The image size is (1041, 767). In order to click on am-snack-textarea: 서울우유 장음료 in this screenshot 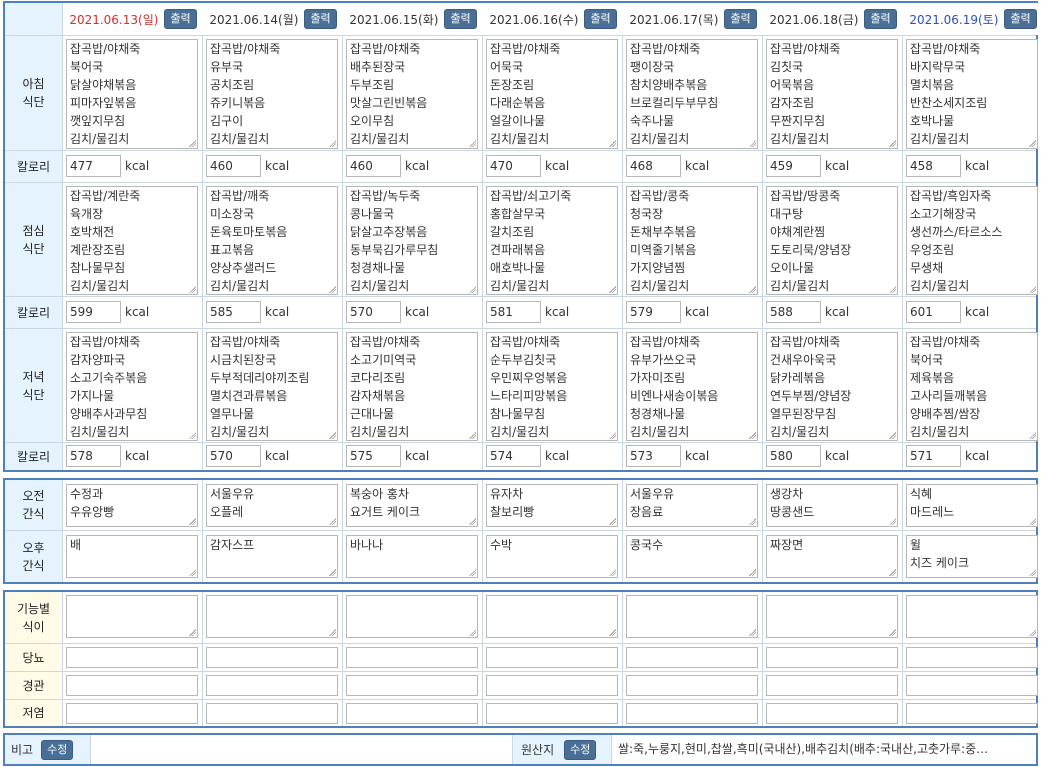, I will do `click(692, 505)`.